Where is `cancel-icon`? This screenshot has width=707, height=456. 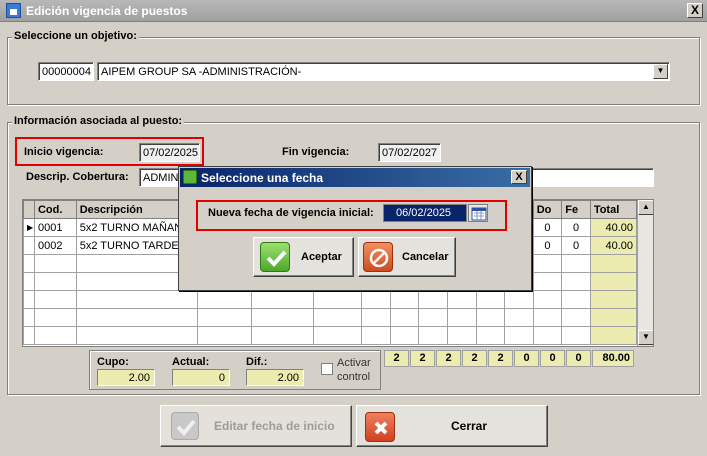
cancel-icon is located at coordinates (378, 257).